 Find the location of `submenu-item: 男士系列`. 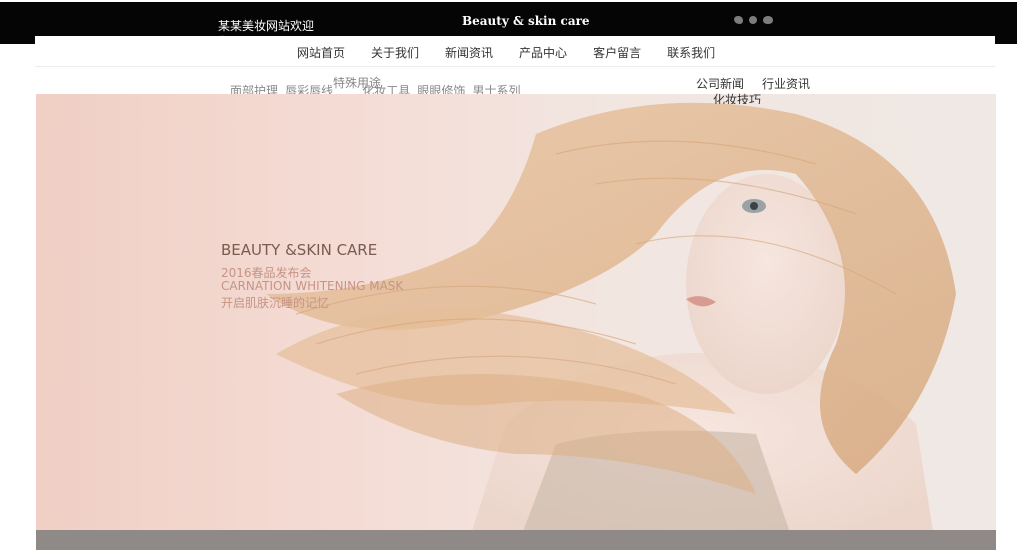

submenu-item: 男士系列 is located at coordinates (496, 88).